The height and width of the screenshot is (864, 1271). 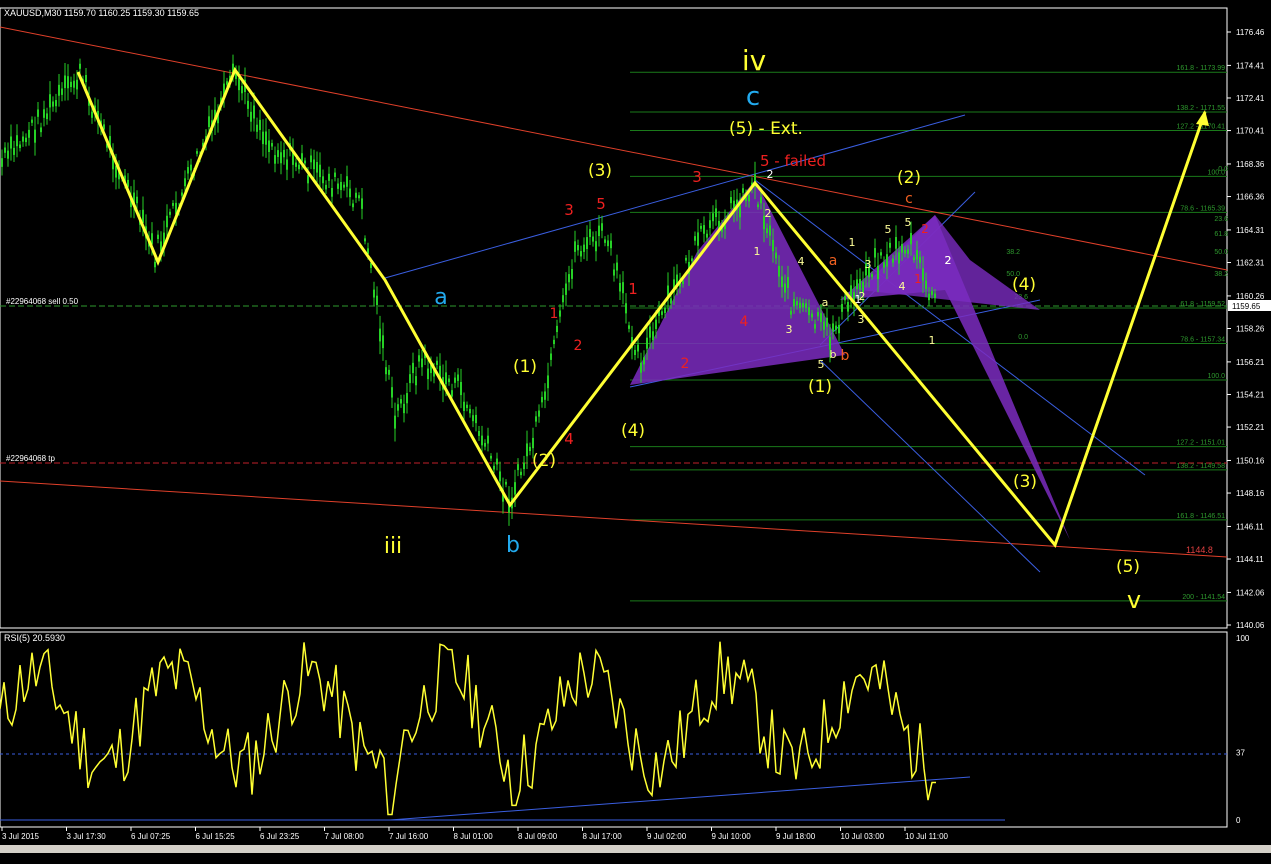 I want to click on rsi-trendline, so click(x=680, y=798).